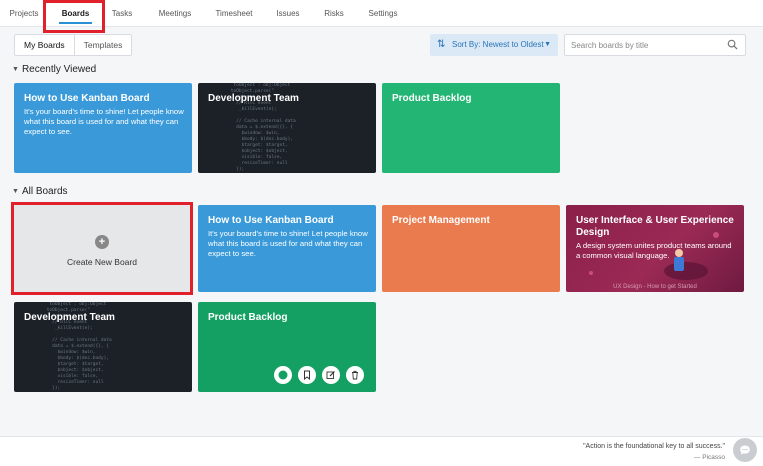  Describe the element at coordinates (655, 226) in the screenshot. I see `board-title: User Interface & User Experience Design` at that location.